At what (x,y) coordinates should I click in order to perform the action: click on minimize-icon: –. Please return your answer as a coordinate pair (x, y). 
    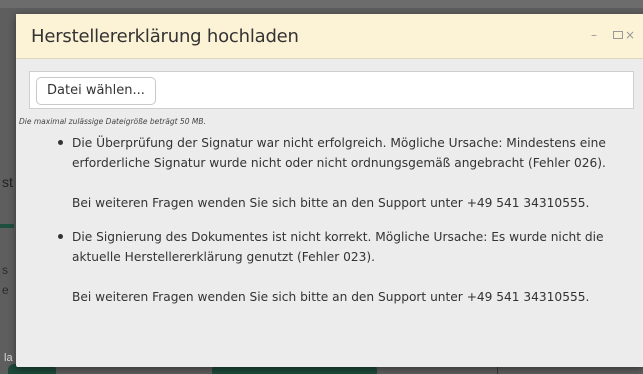
    Looking at the image, I should click on (594, 35).